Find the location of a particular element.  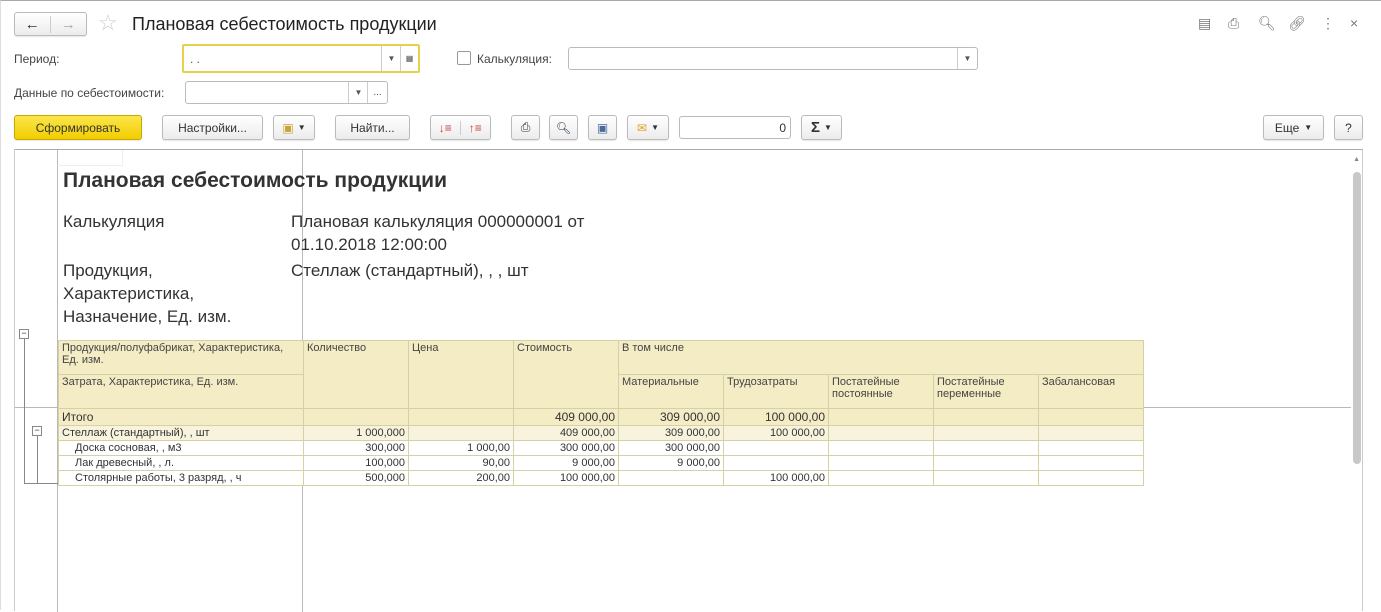

table-cell: Столярные работы, 3 разряд, , ч is located at coordinates (181, 478).